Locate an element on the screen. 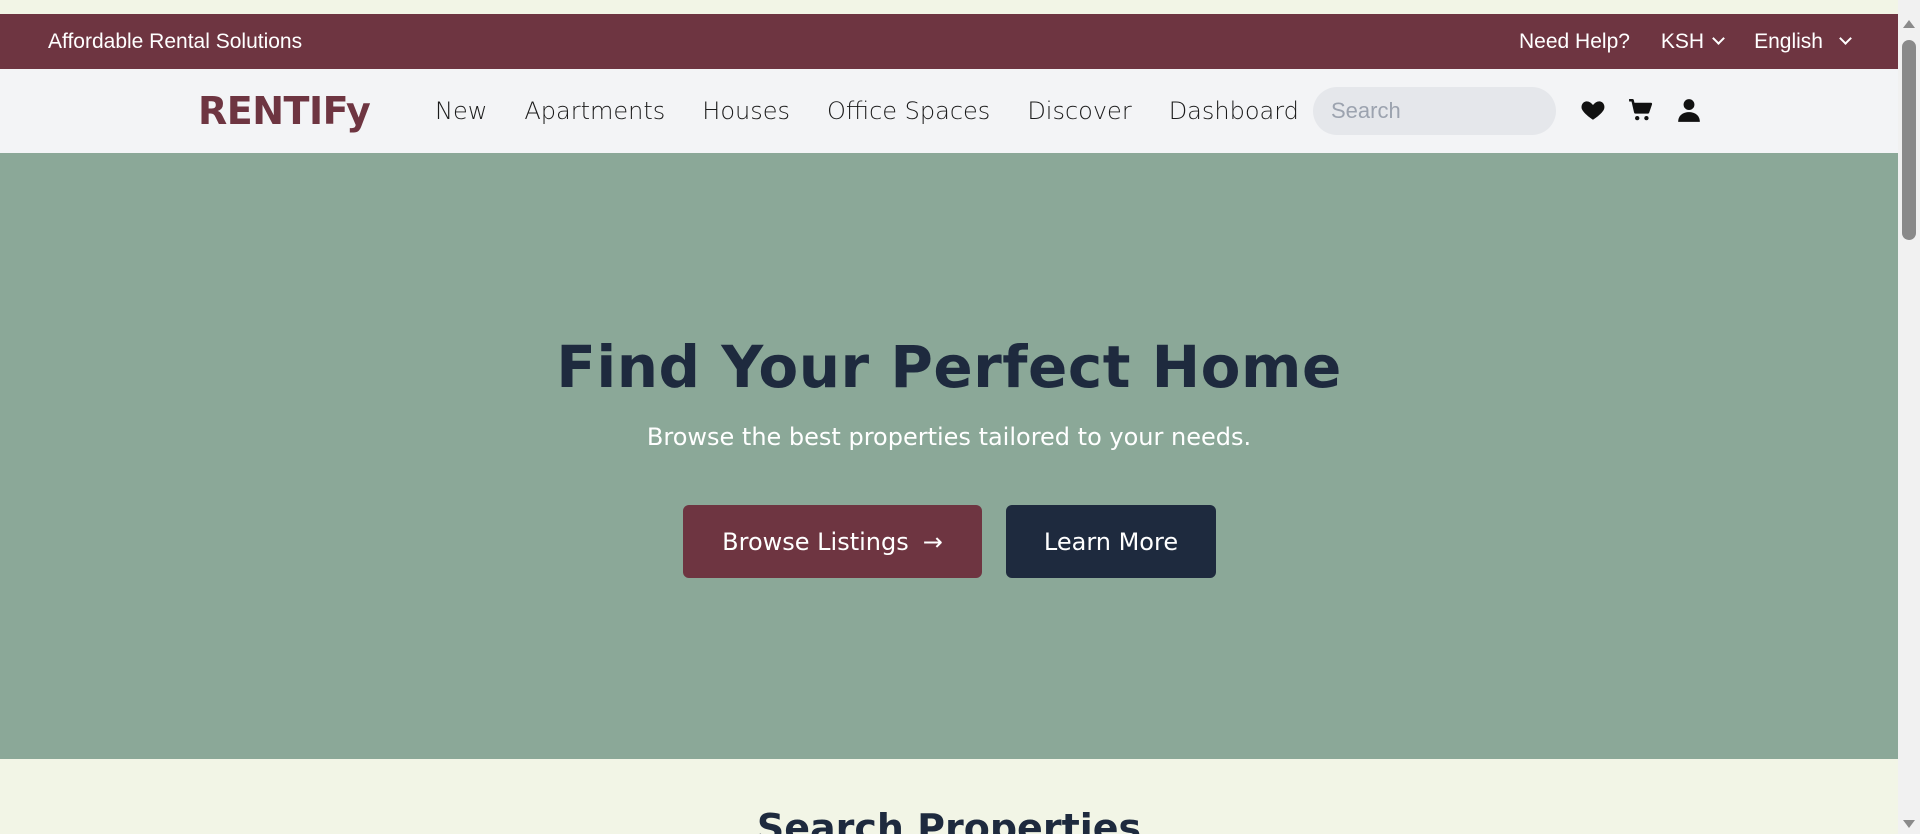 The image size is (1920, 834). language-select: English is located at coordinates (1803, 41).